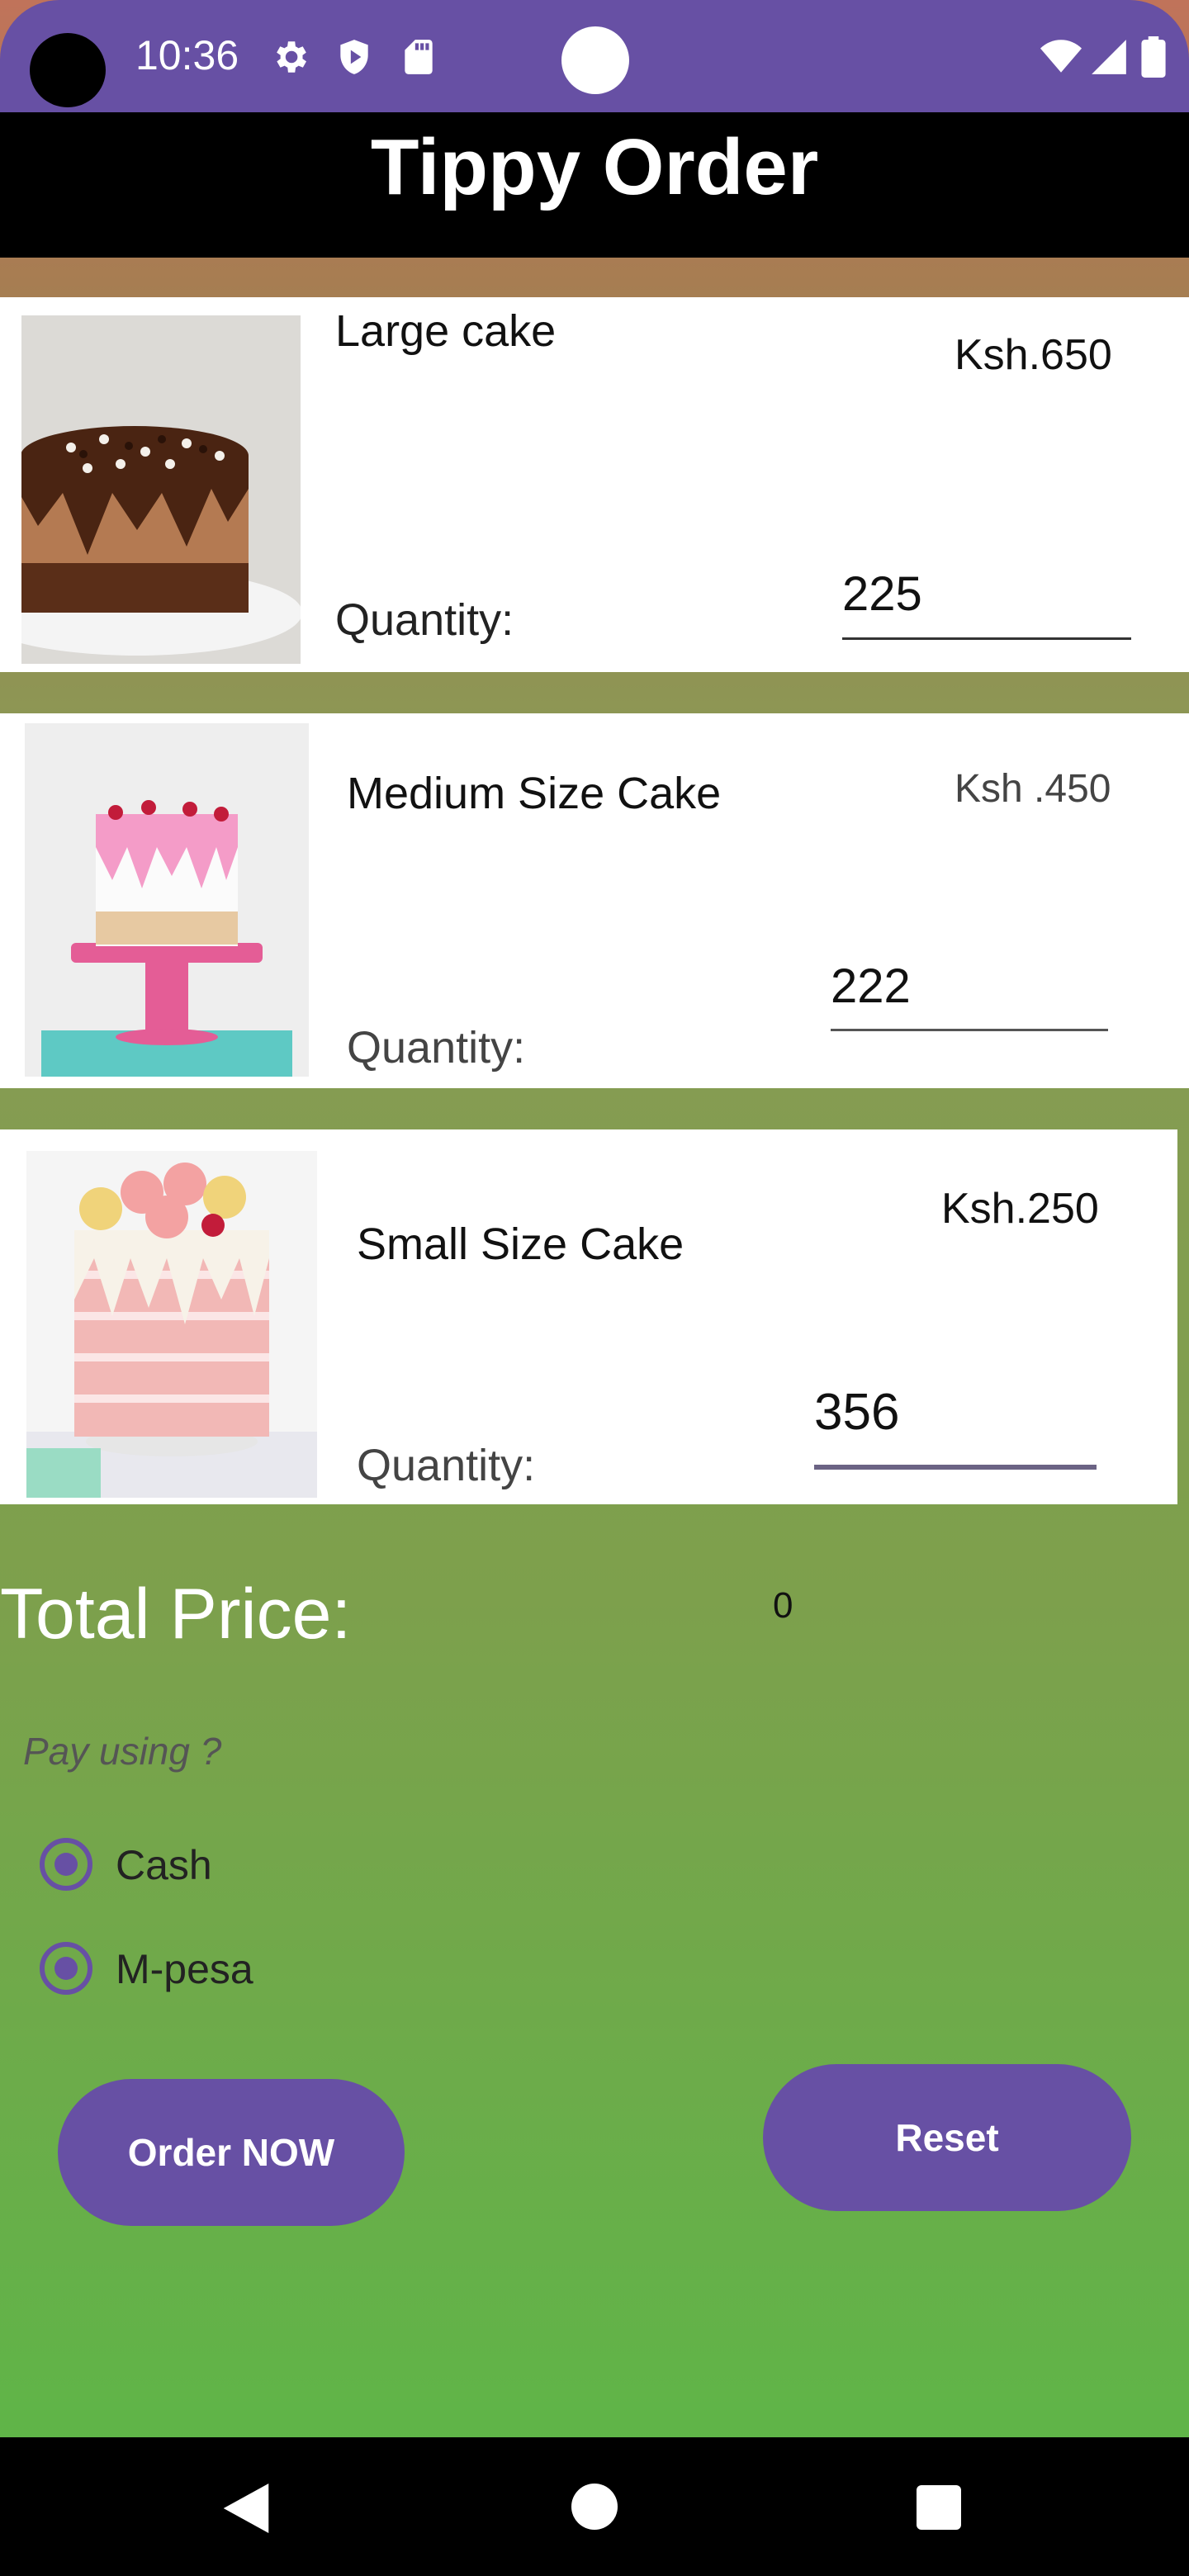 The width and height of the screenshot is (1189, 2576). I want to click on status-time: 10:36, so click(187, 55).